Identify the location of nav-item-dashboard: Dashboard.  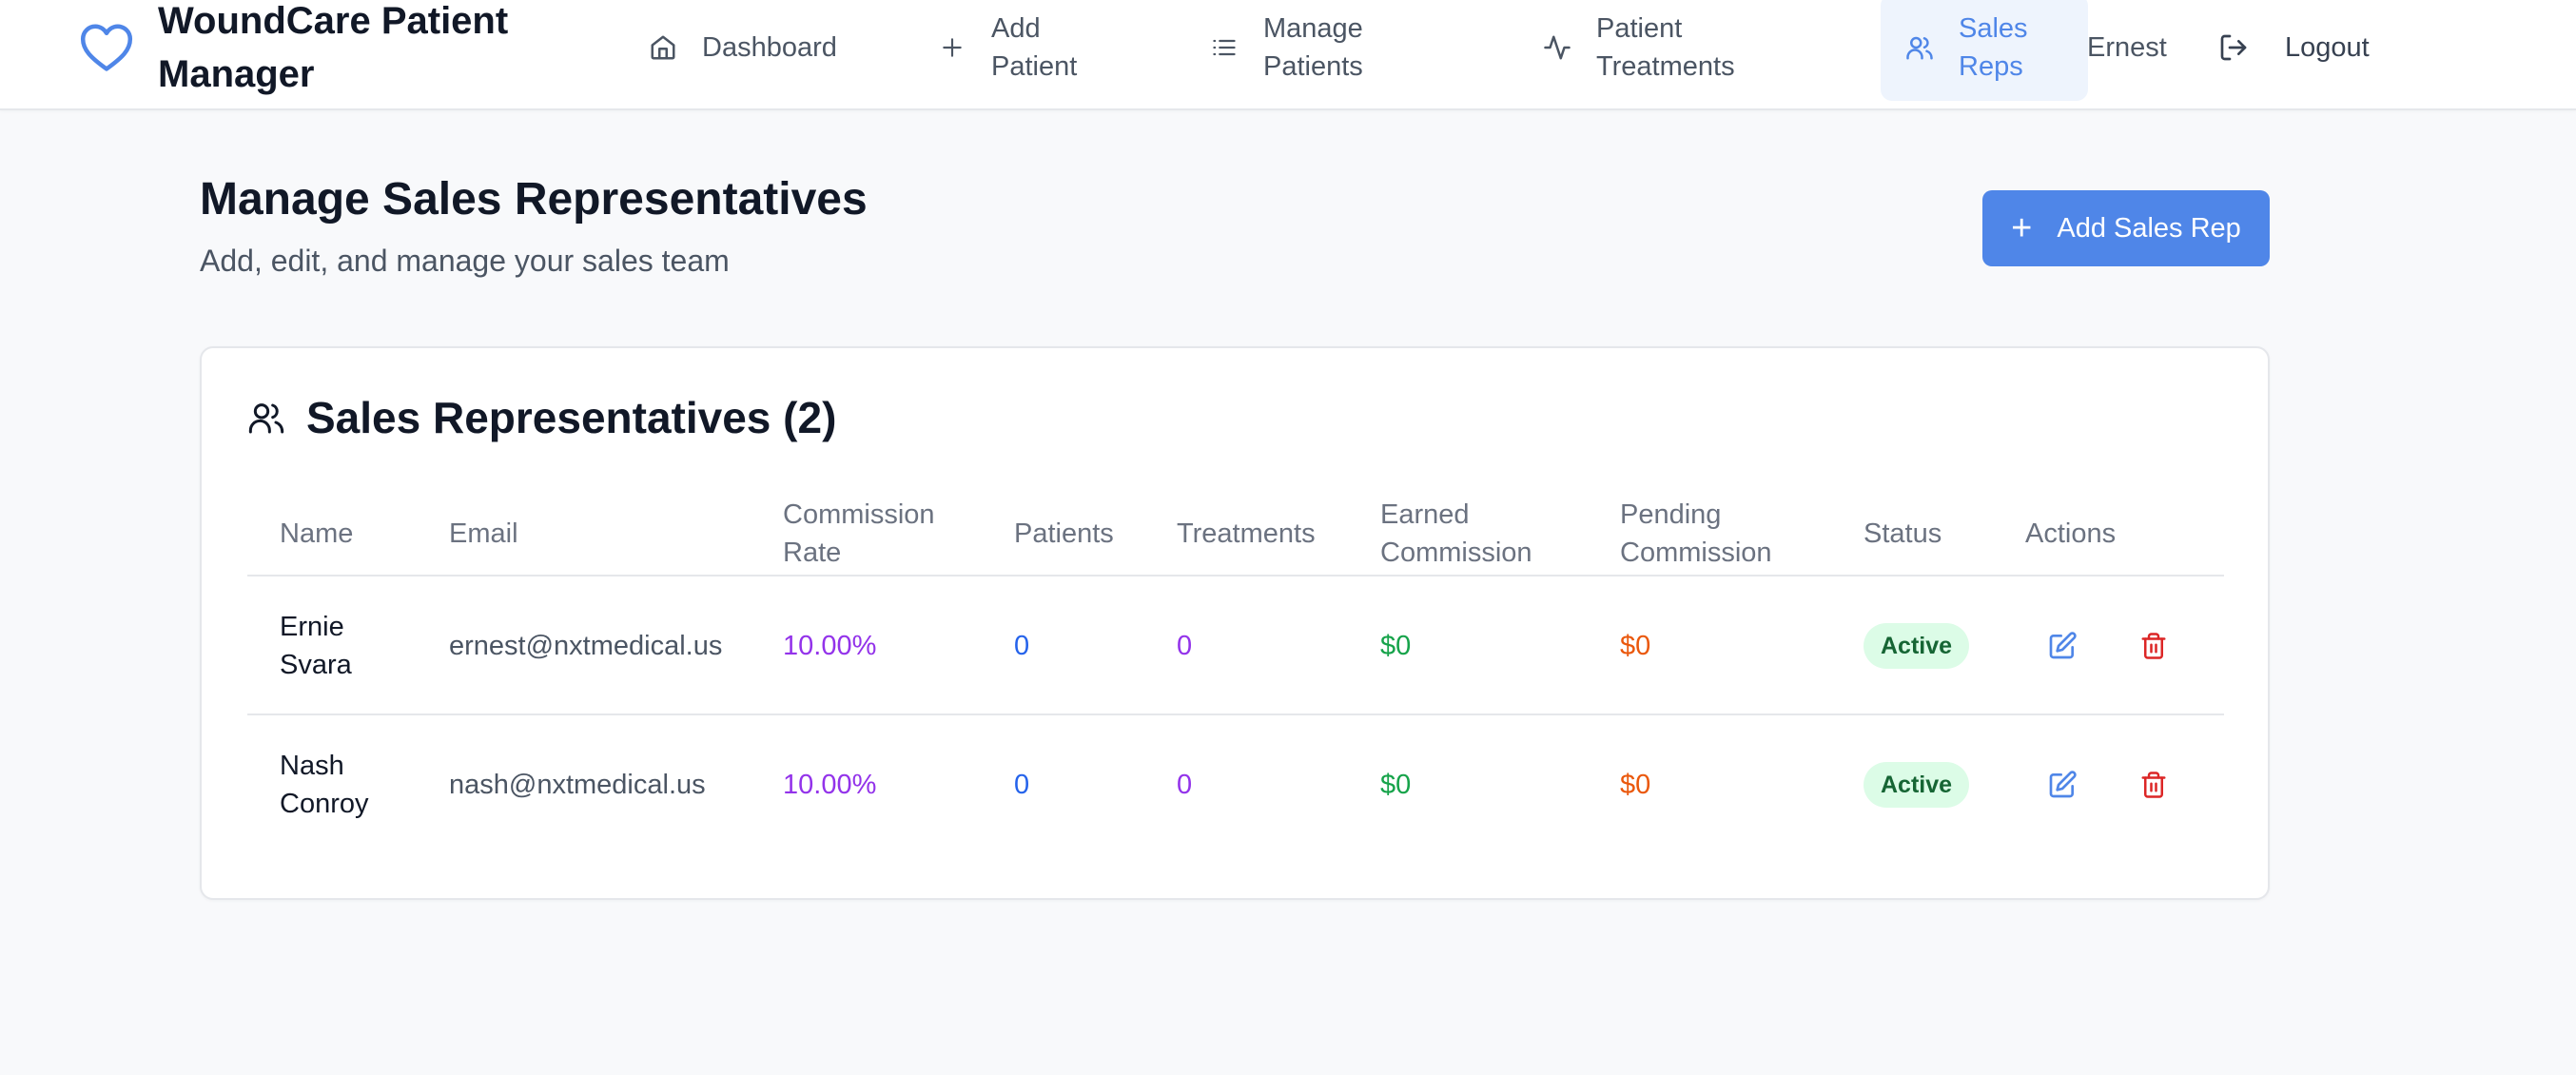
(742, 47).